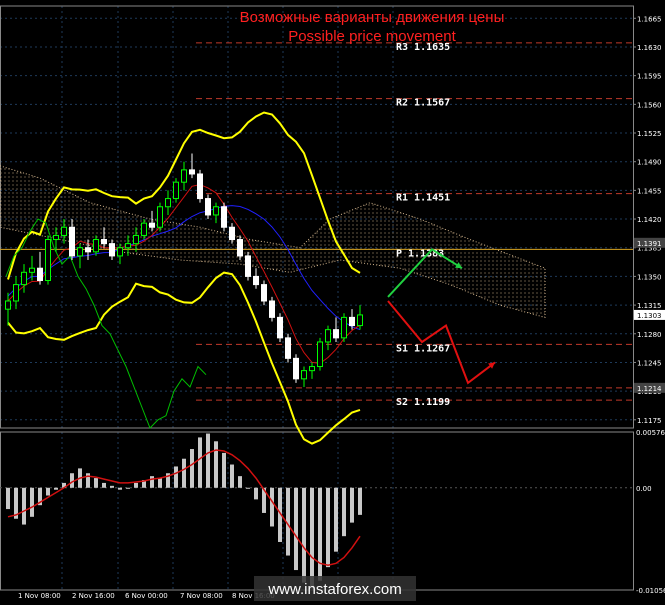 The height and width of the screenshot is (605, 665). Describe the element at coordinates (649, 48) in the screenshot. I see `price-tick-label: 1.1630` at that location.